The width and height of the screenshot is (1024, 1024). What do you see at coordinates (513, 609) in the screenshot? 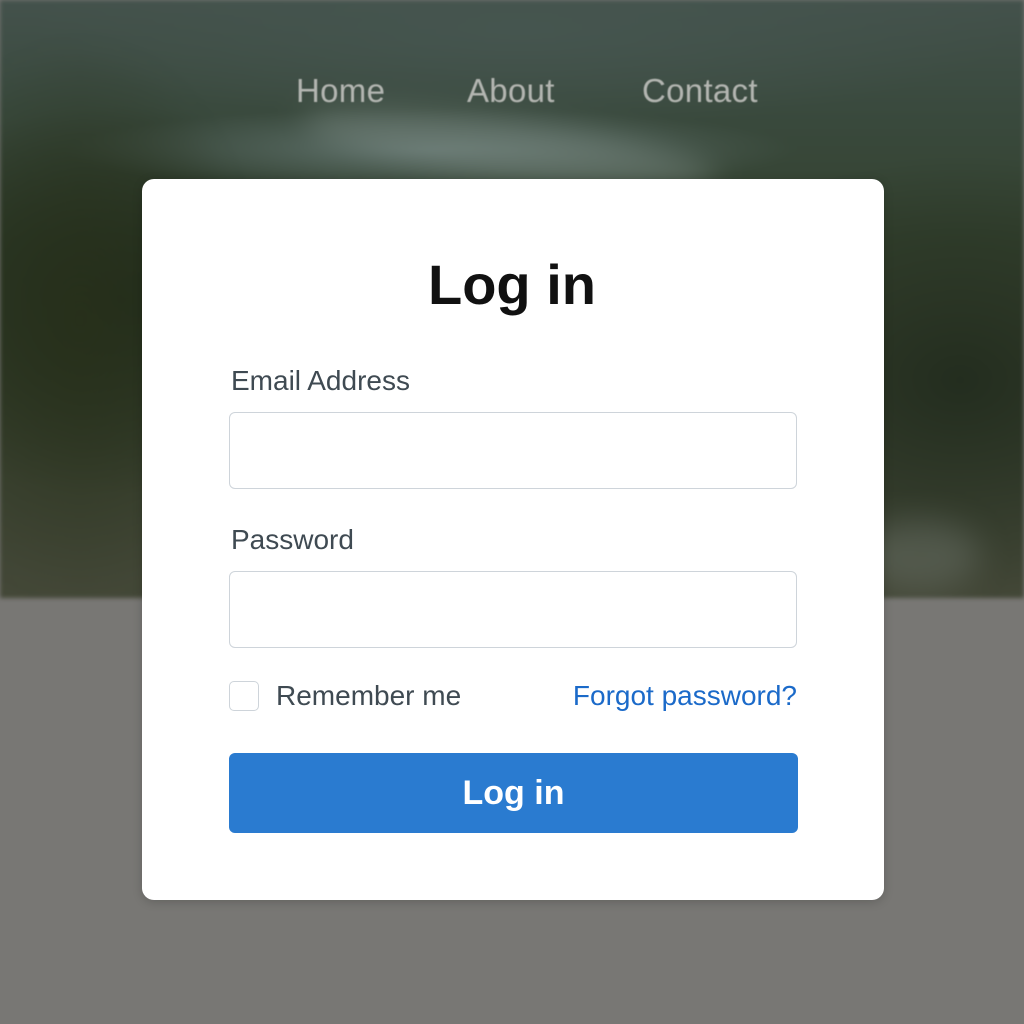
I see `password-field` at bounding box center [513, 609].